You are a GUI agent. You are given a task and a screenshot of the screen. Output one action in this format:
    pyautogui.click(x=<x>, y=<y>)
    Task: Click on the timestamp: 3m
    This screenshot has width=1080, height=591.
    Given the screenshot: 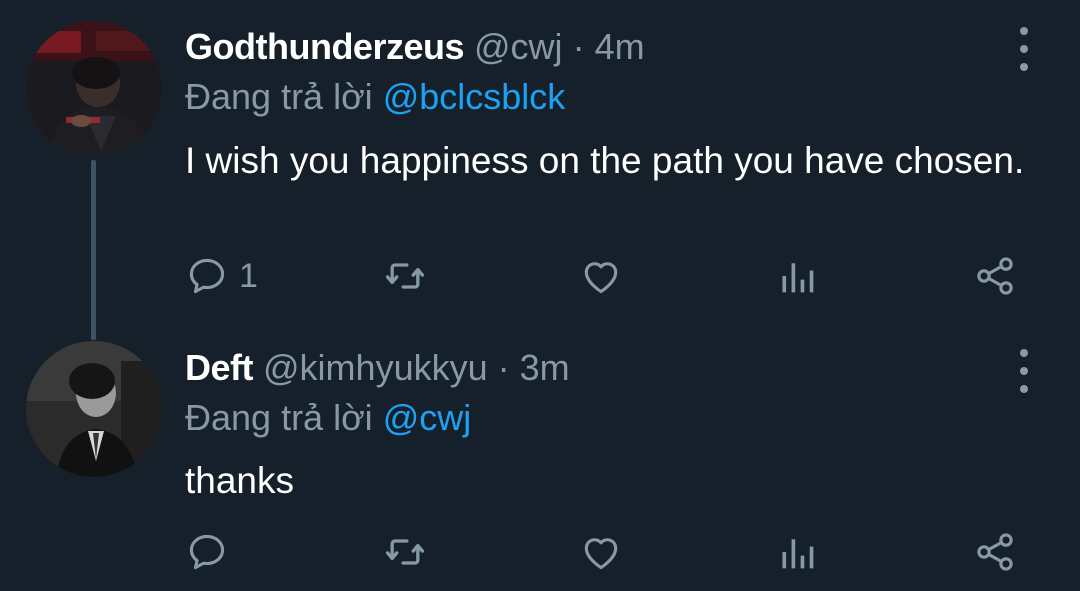 What is the action you would take?
    pyautogui.click(x=545, y=367)
    